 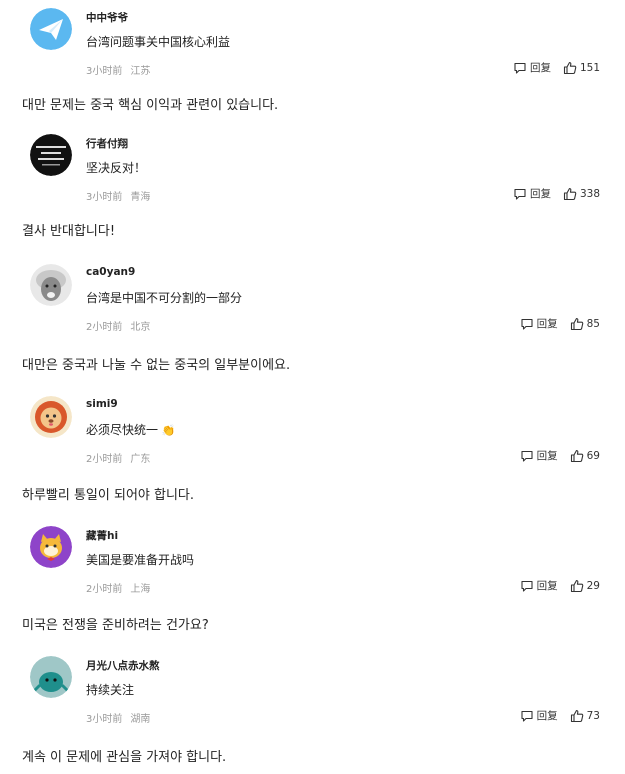 I want to click on comment-location: 上海, so click(x=140, y=589).